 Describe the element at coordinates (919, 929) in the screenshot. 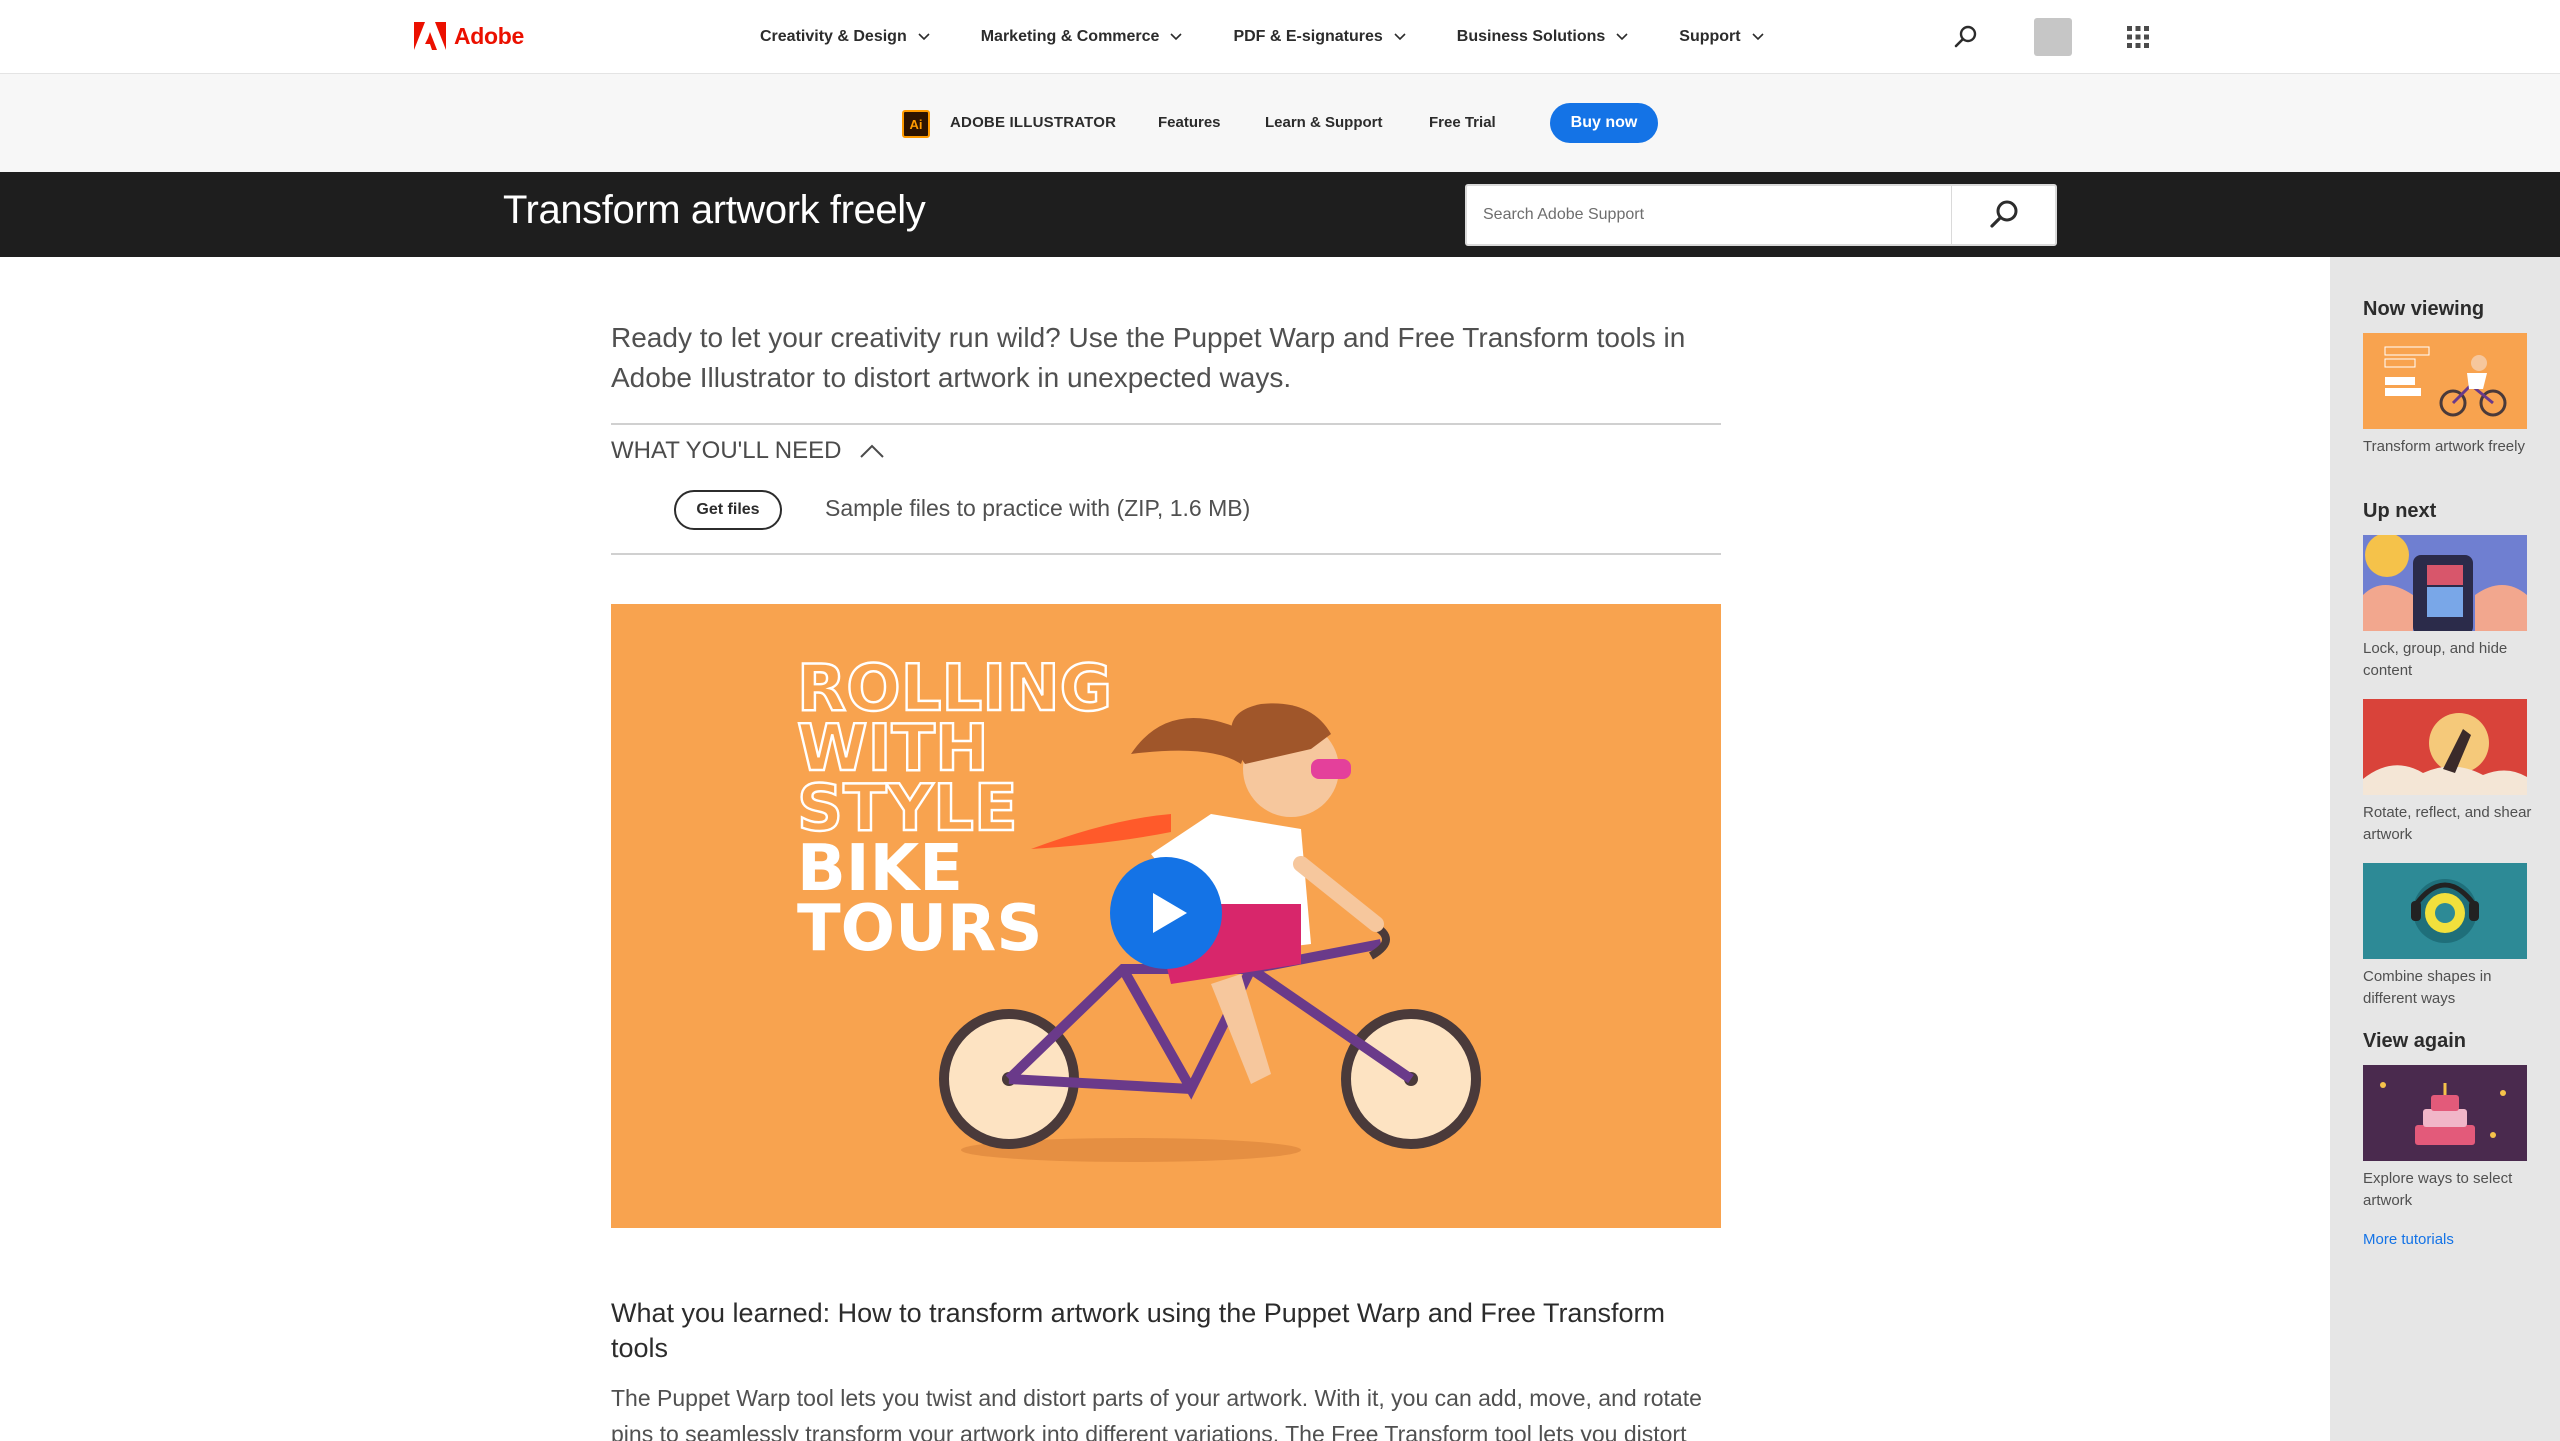

I see `video-text-line: TOURS` at that location.